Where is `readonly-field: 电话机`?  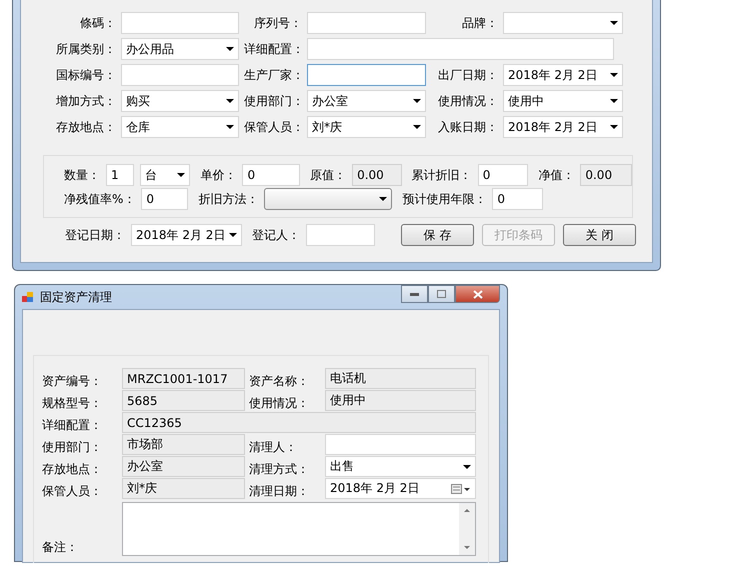 readonly-field: 电话机 is located at coordinates (400, 378).